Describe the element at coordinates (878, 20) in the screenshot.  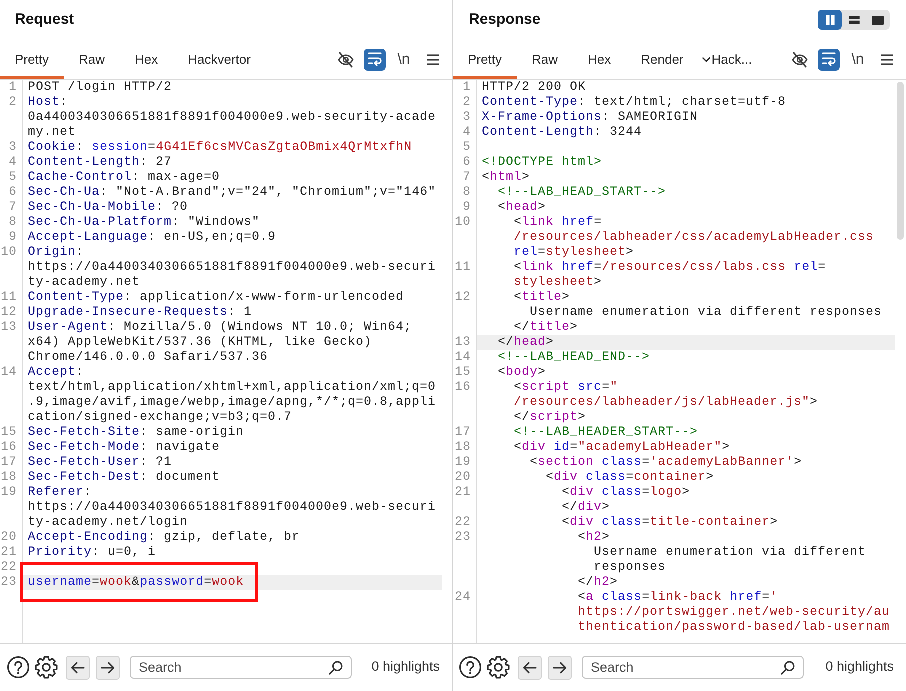
I see `filled-rectangle-icon` at that location.